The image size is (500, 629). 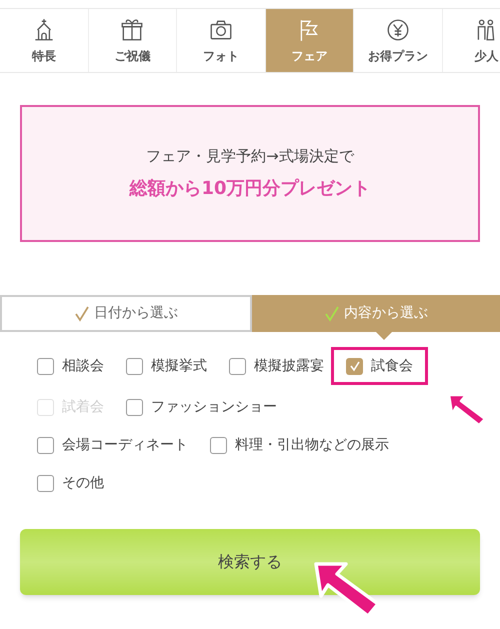 I want to click on nav-tab: 特長, so click(x=44, y=40).